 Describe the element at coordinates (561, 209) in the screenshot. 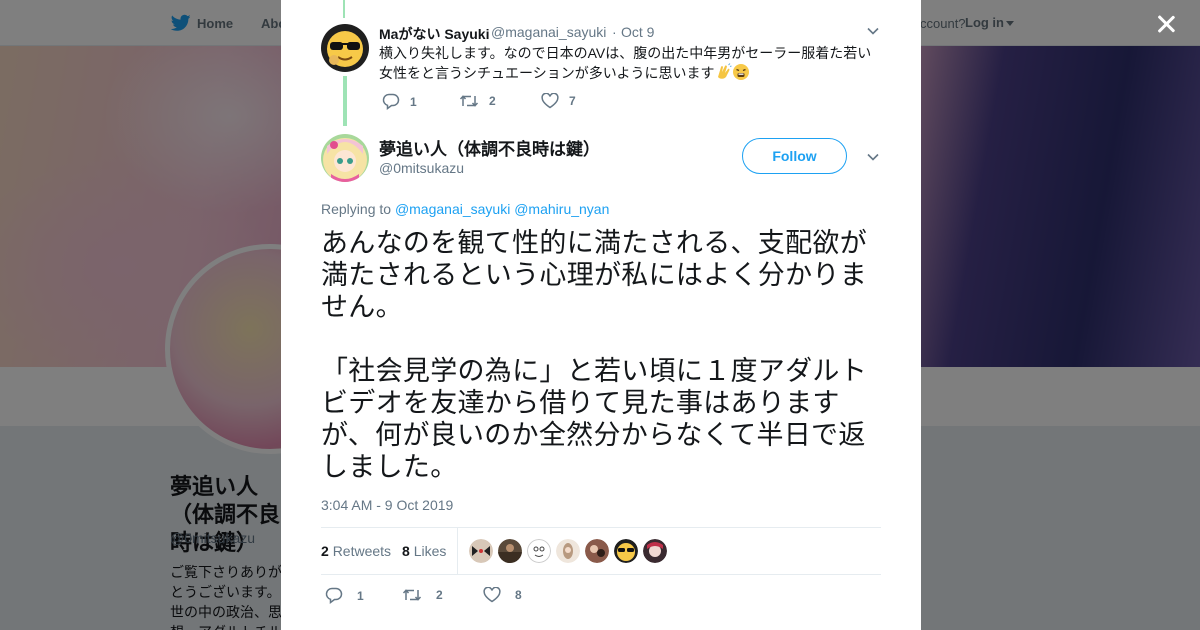

I see `reply-mention-link: @mahiru_nyan` at that location.